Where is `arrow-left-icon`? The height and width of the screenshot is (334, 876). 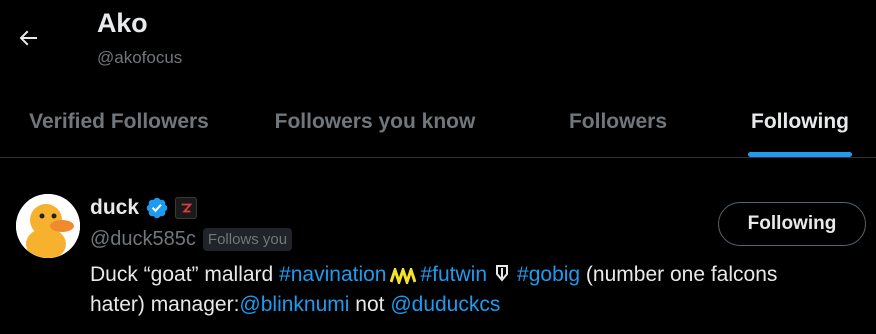
arrow-left-icon is located at coordinates (28, 38).